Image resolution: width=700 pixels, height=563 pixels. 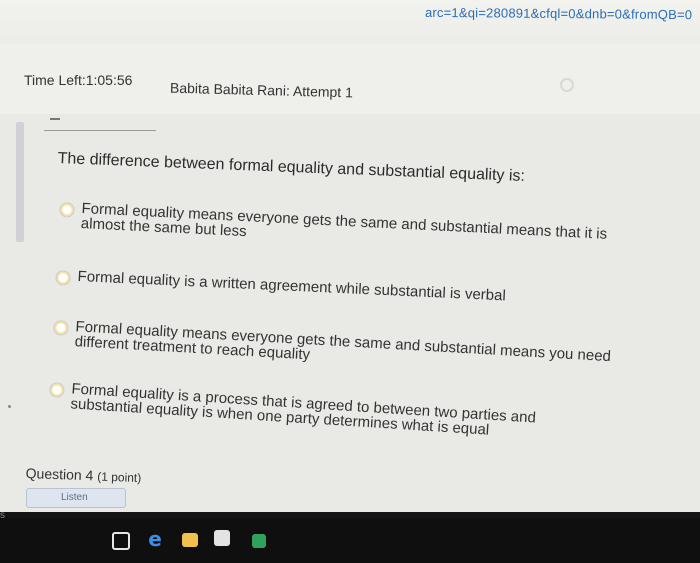 What do you see at coordinates (155, 539) in the screenshot?
I see `edge-icon: e` at bounding box center [155, 539].